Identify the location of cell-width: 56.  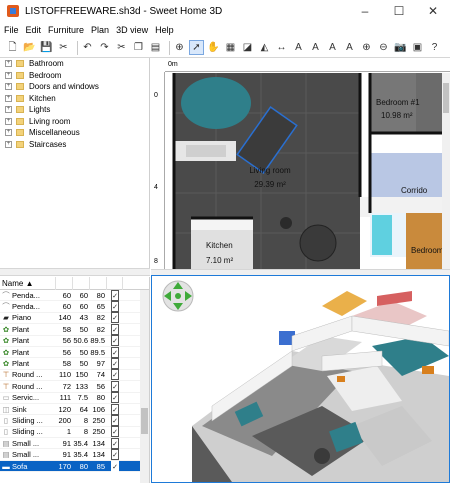
(66, 341).